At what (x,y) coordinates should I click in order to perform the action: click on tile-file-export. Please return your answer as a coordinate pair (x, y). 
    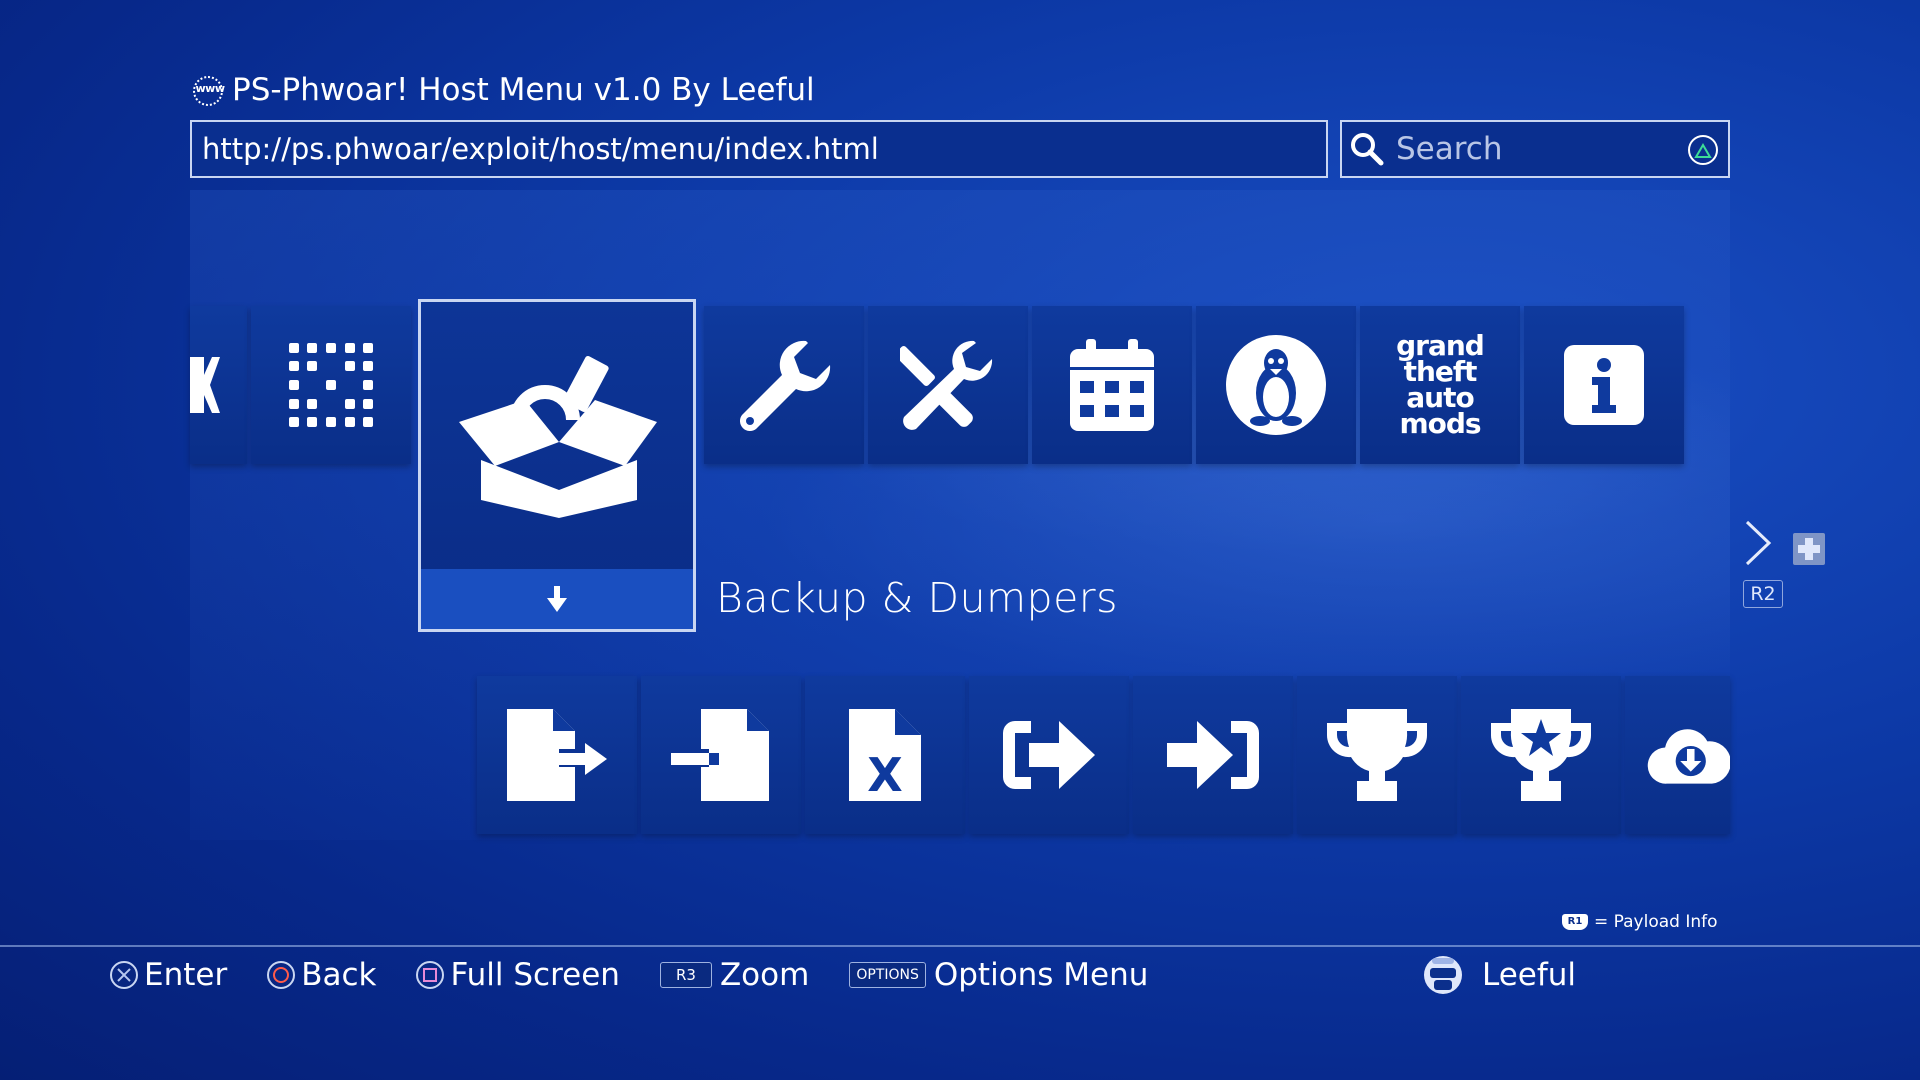
    Looking at the image, I should click on (557, 755).